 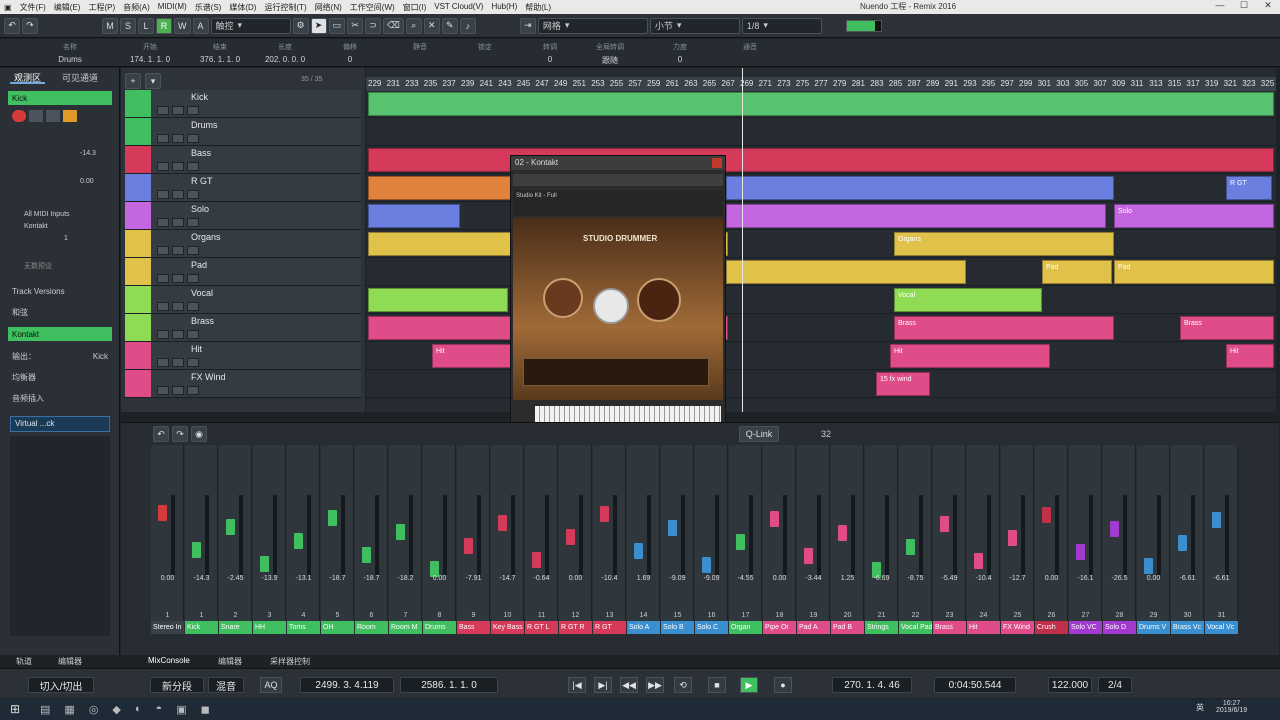 I want to click on fader-value: -10.4, so click(x=983, y=578).